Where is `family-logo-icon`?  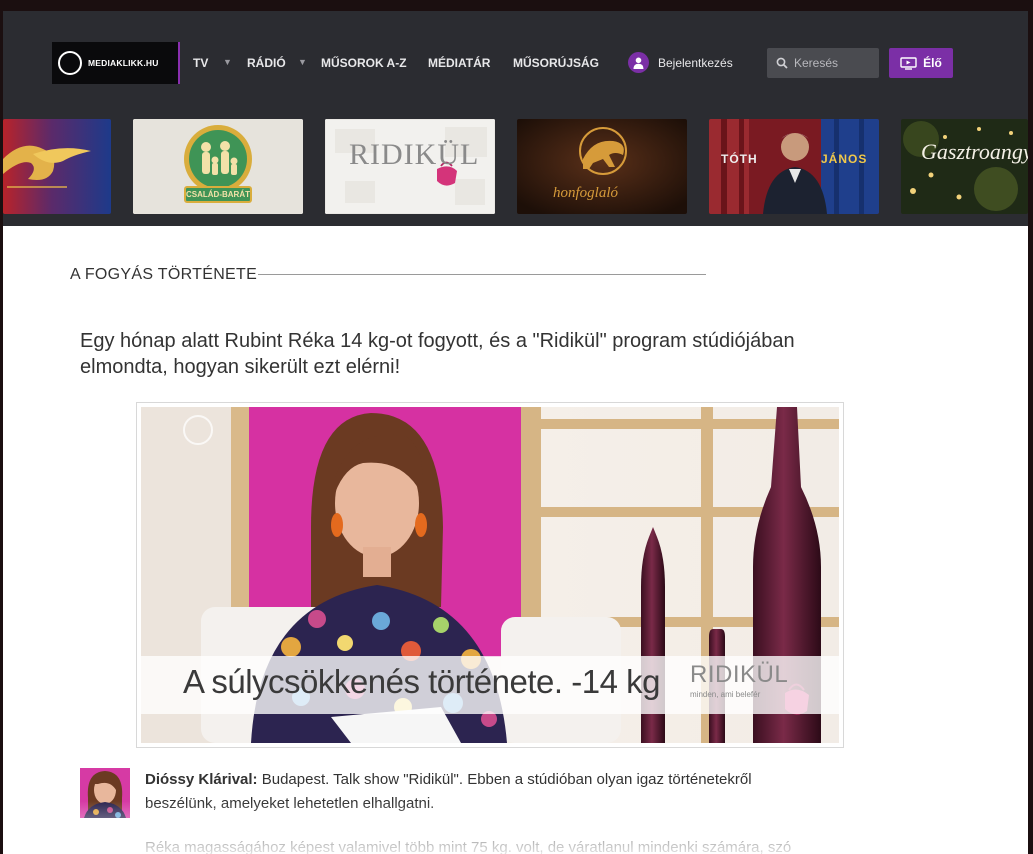 family-logo-icon is located at coordinates (218, 166).